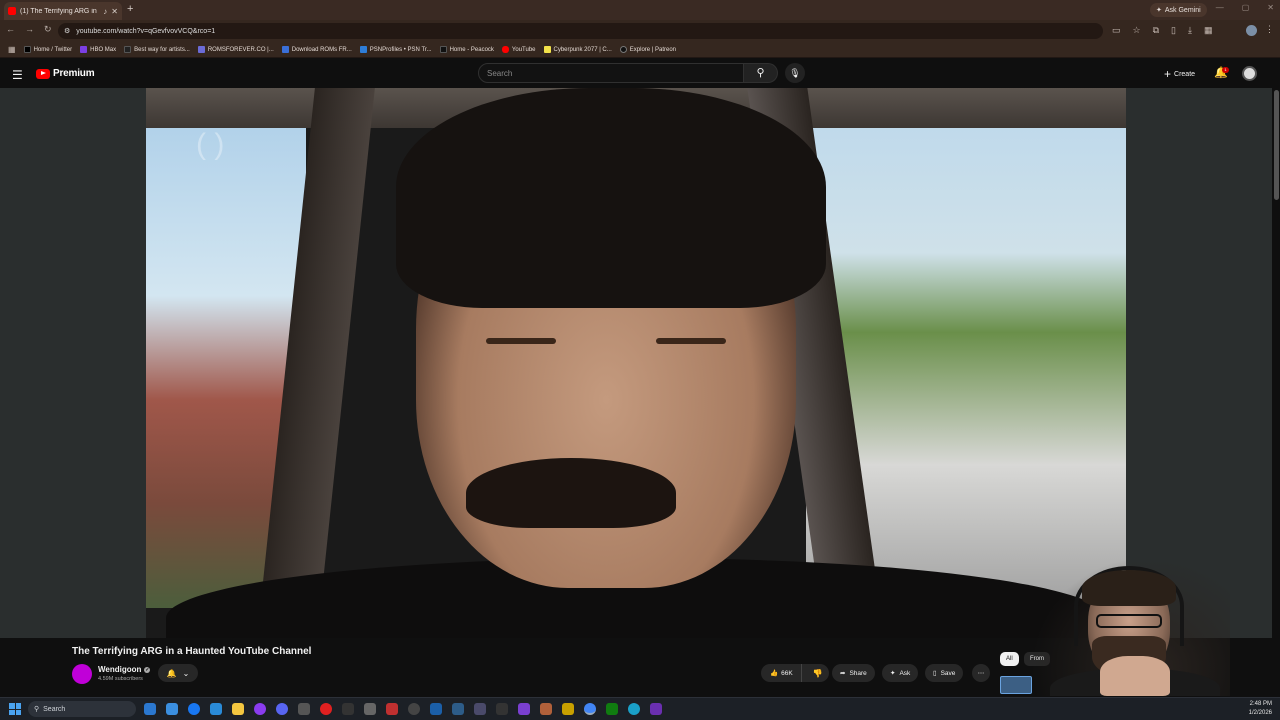  Describe the element at coordinates (12, 49) in the screenshot. I see `apps-grid-icon: ▦` at that location.